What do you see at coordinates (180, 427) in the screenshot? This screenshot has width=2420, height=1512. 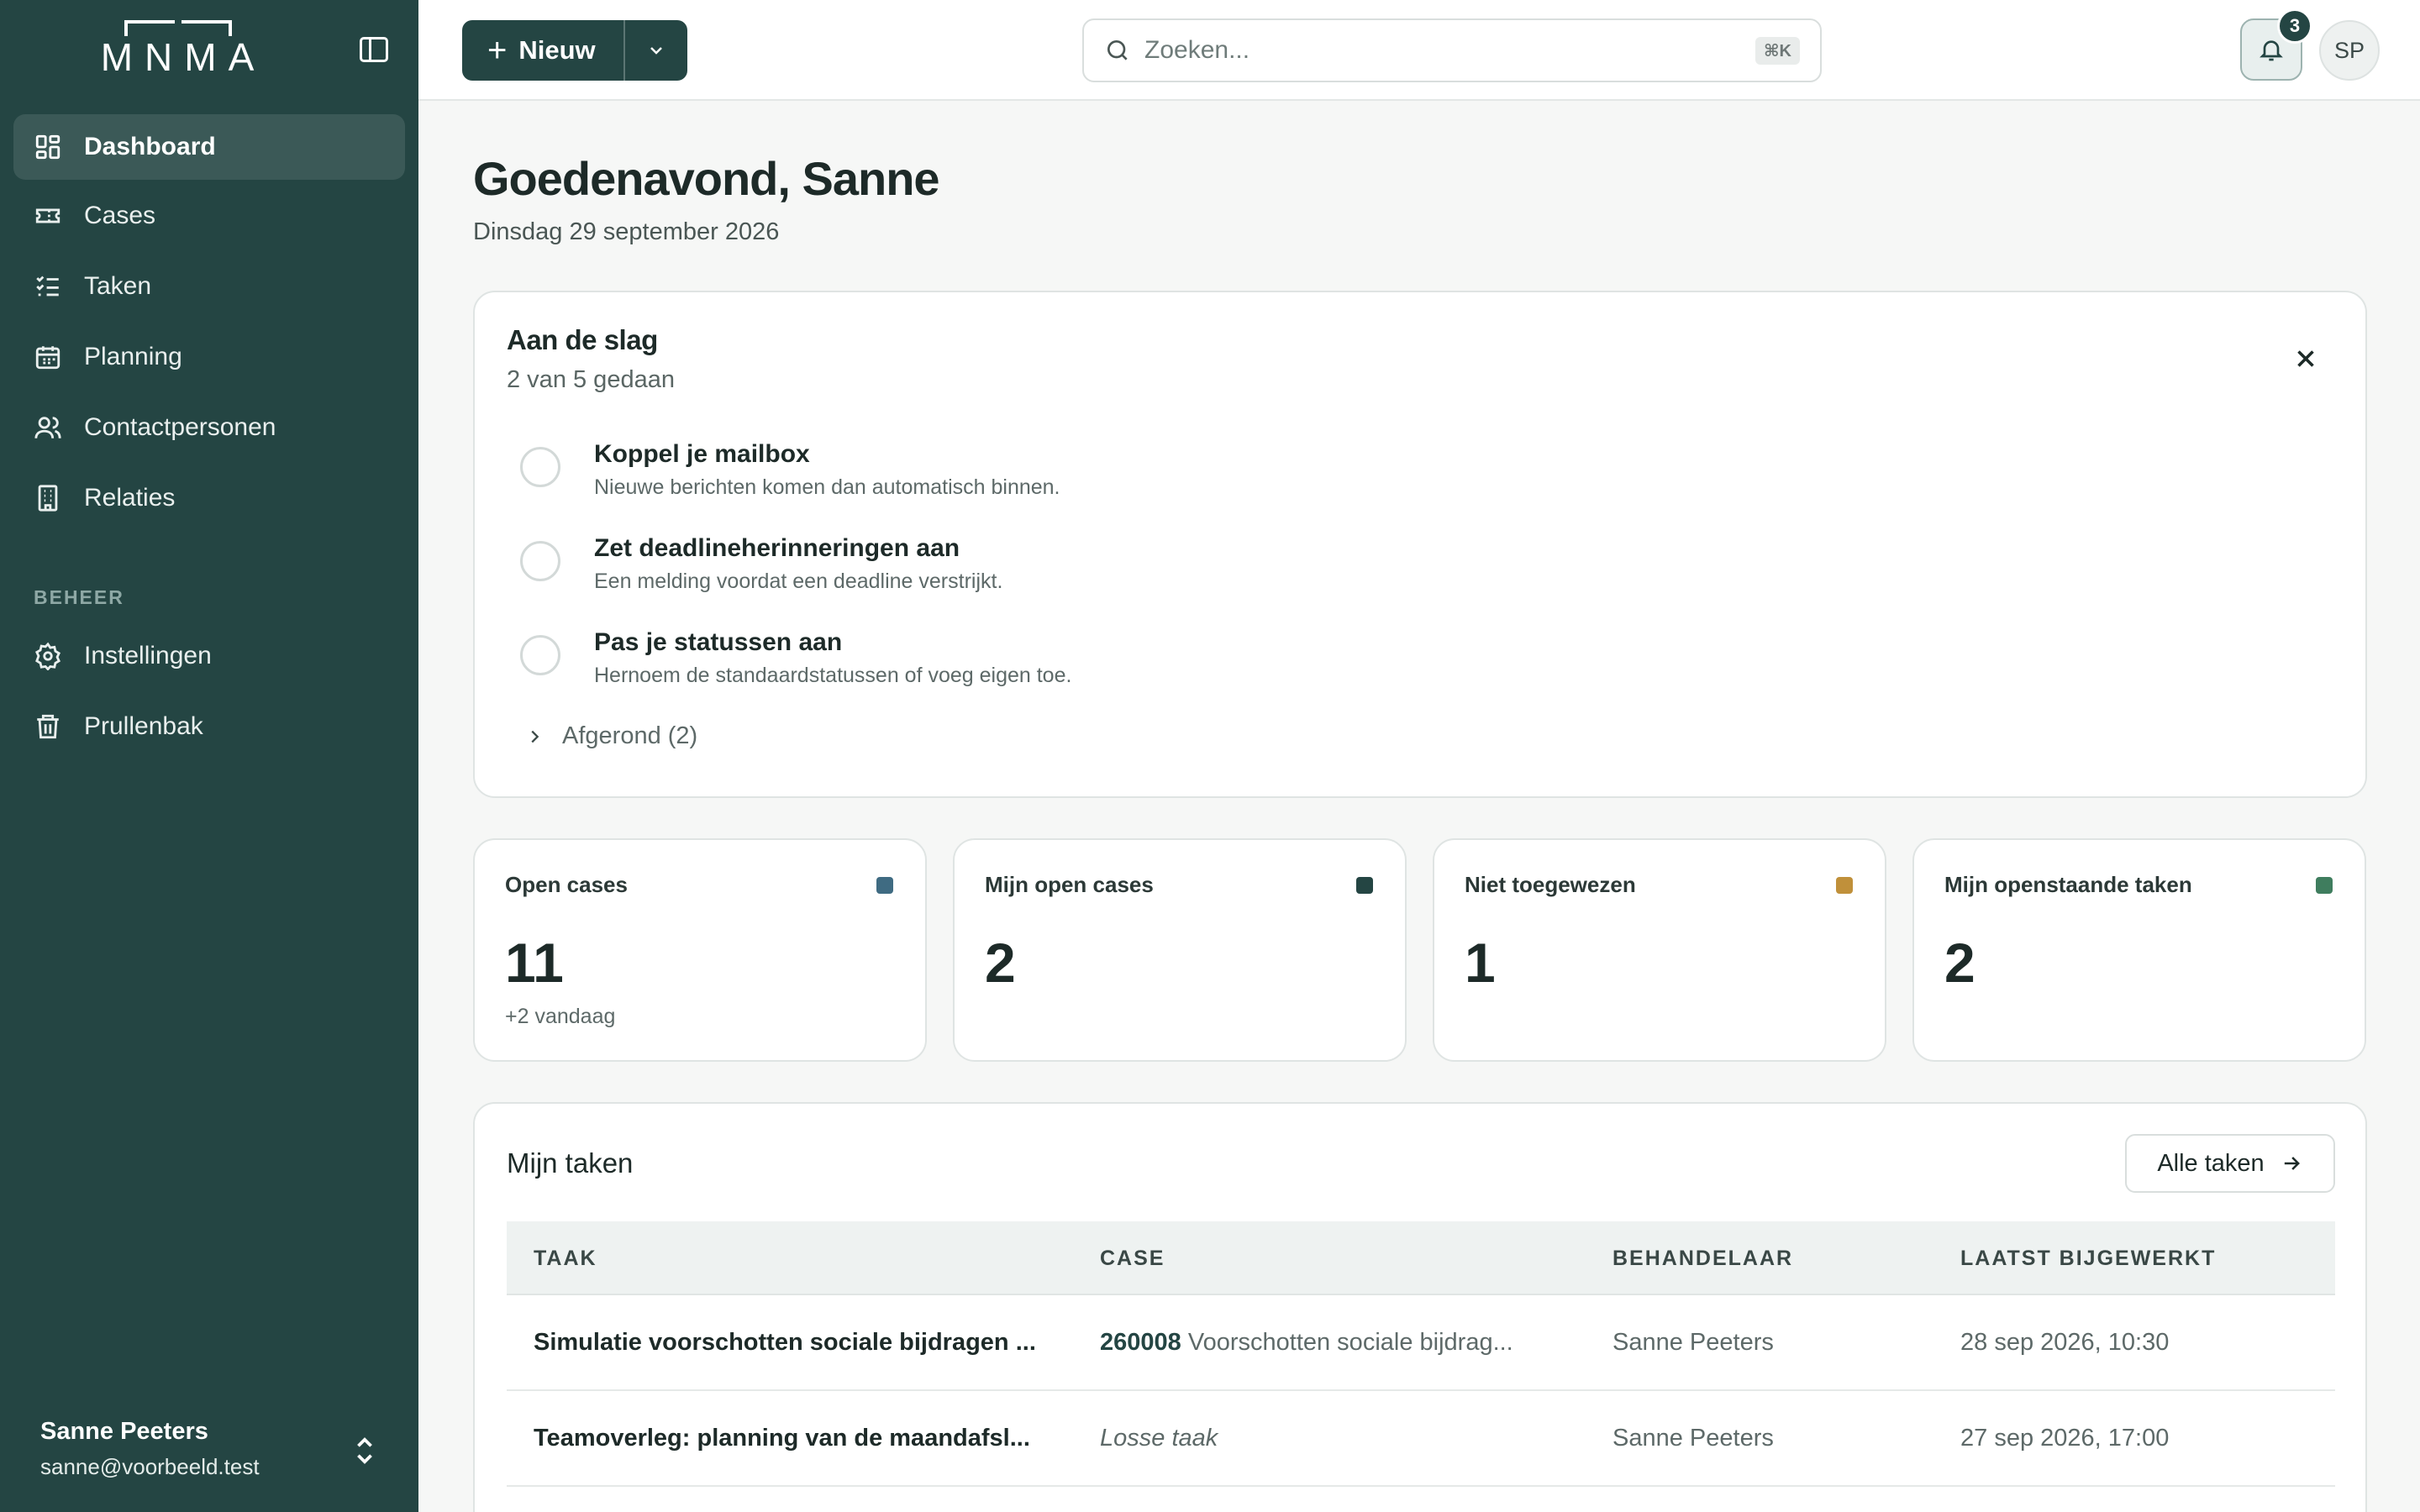 I see `sidebar-item-label: Contactpersonen` at bounding box center [180, 427].